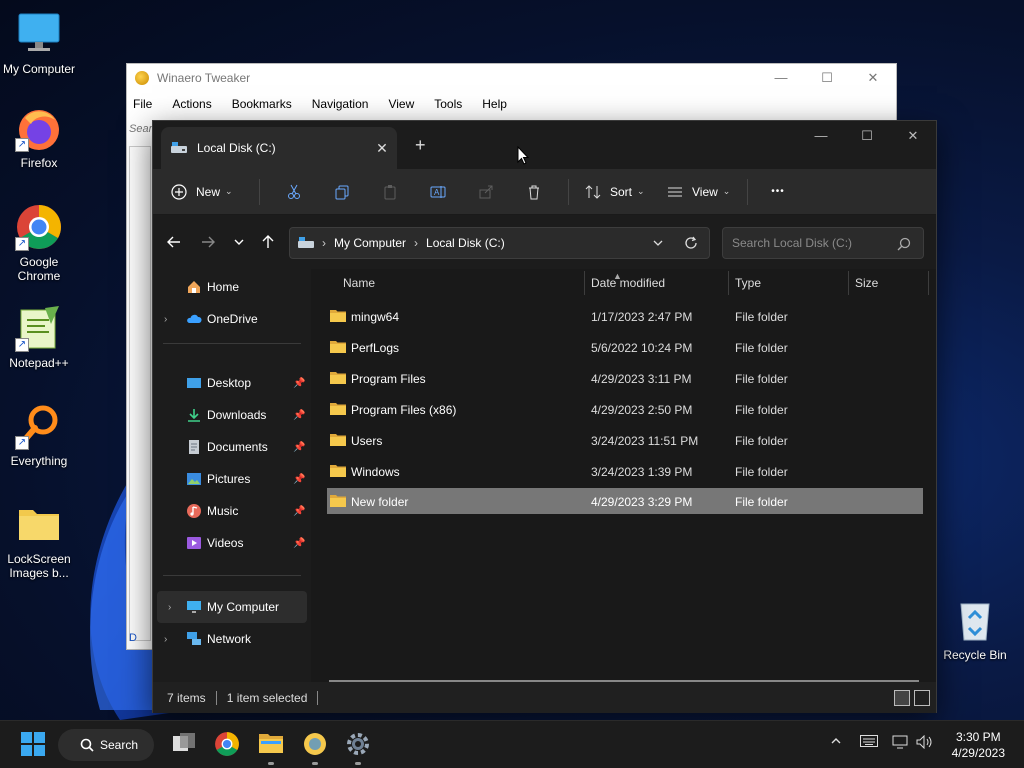  What do you see at coordinates (748, 283) in the screenshot?
I see `column-header-type: Type` at bounding box center [748, 283].